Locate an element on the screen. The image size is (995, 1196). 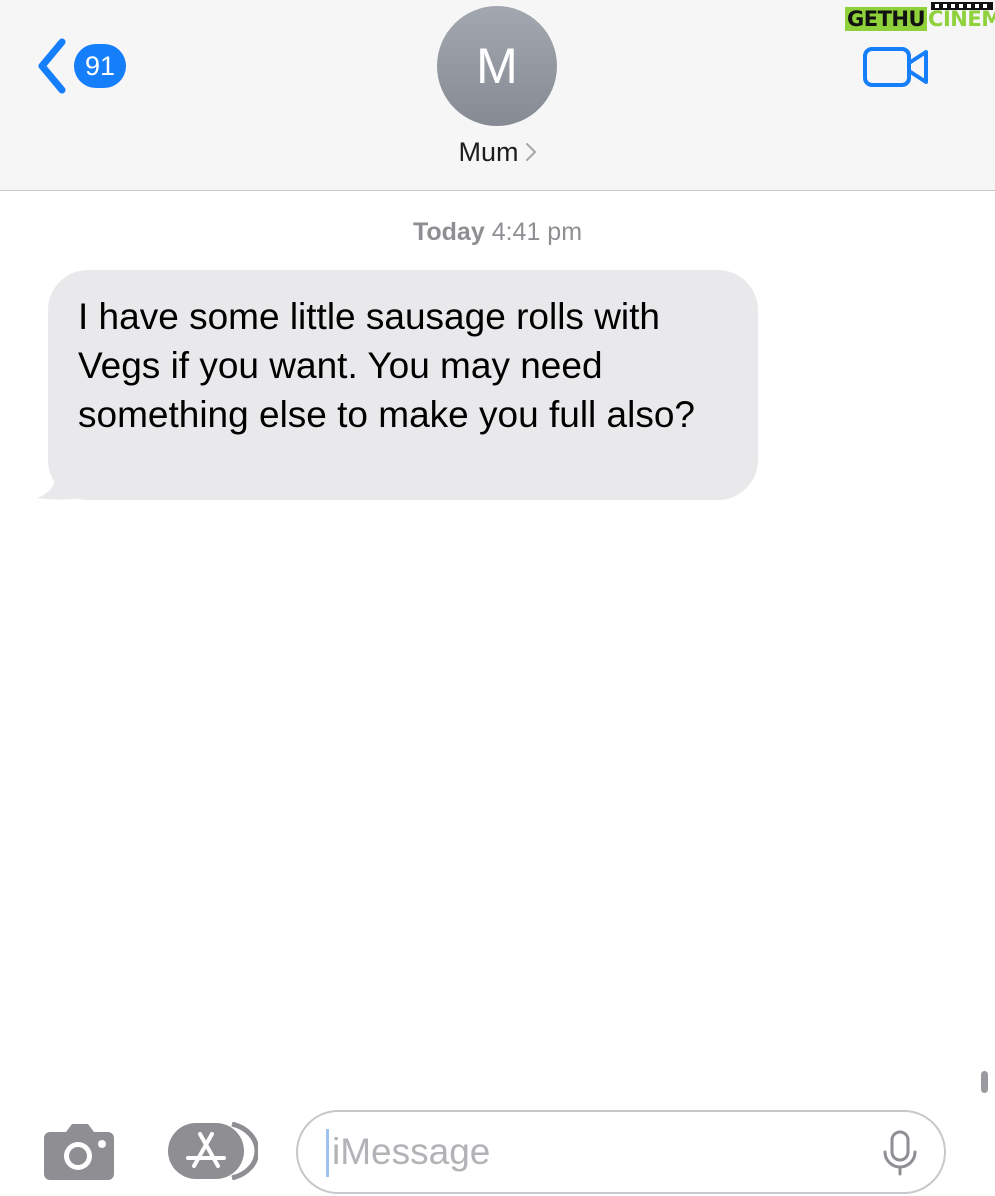
camera-button is located at coordinates (79, 1151).